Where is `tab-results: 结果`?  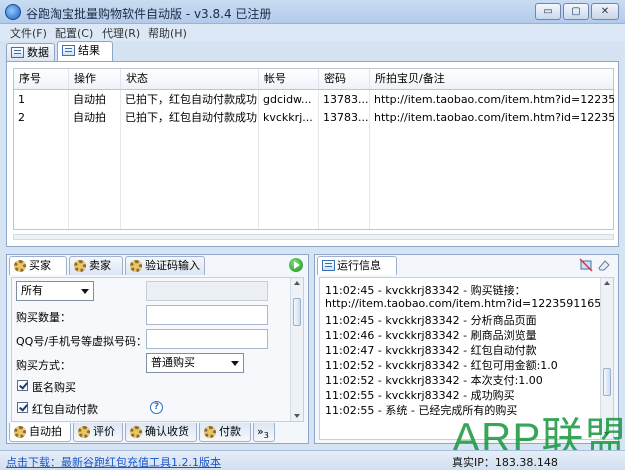
tab-results: 结果 is located at coordinates (85, 51).